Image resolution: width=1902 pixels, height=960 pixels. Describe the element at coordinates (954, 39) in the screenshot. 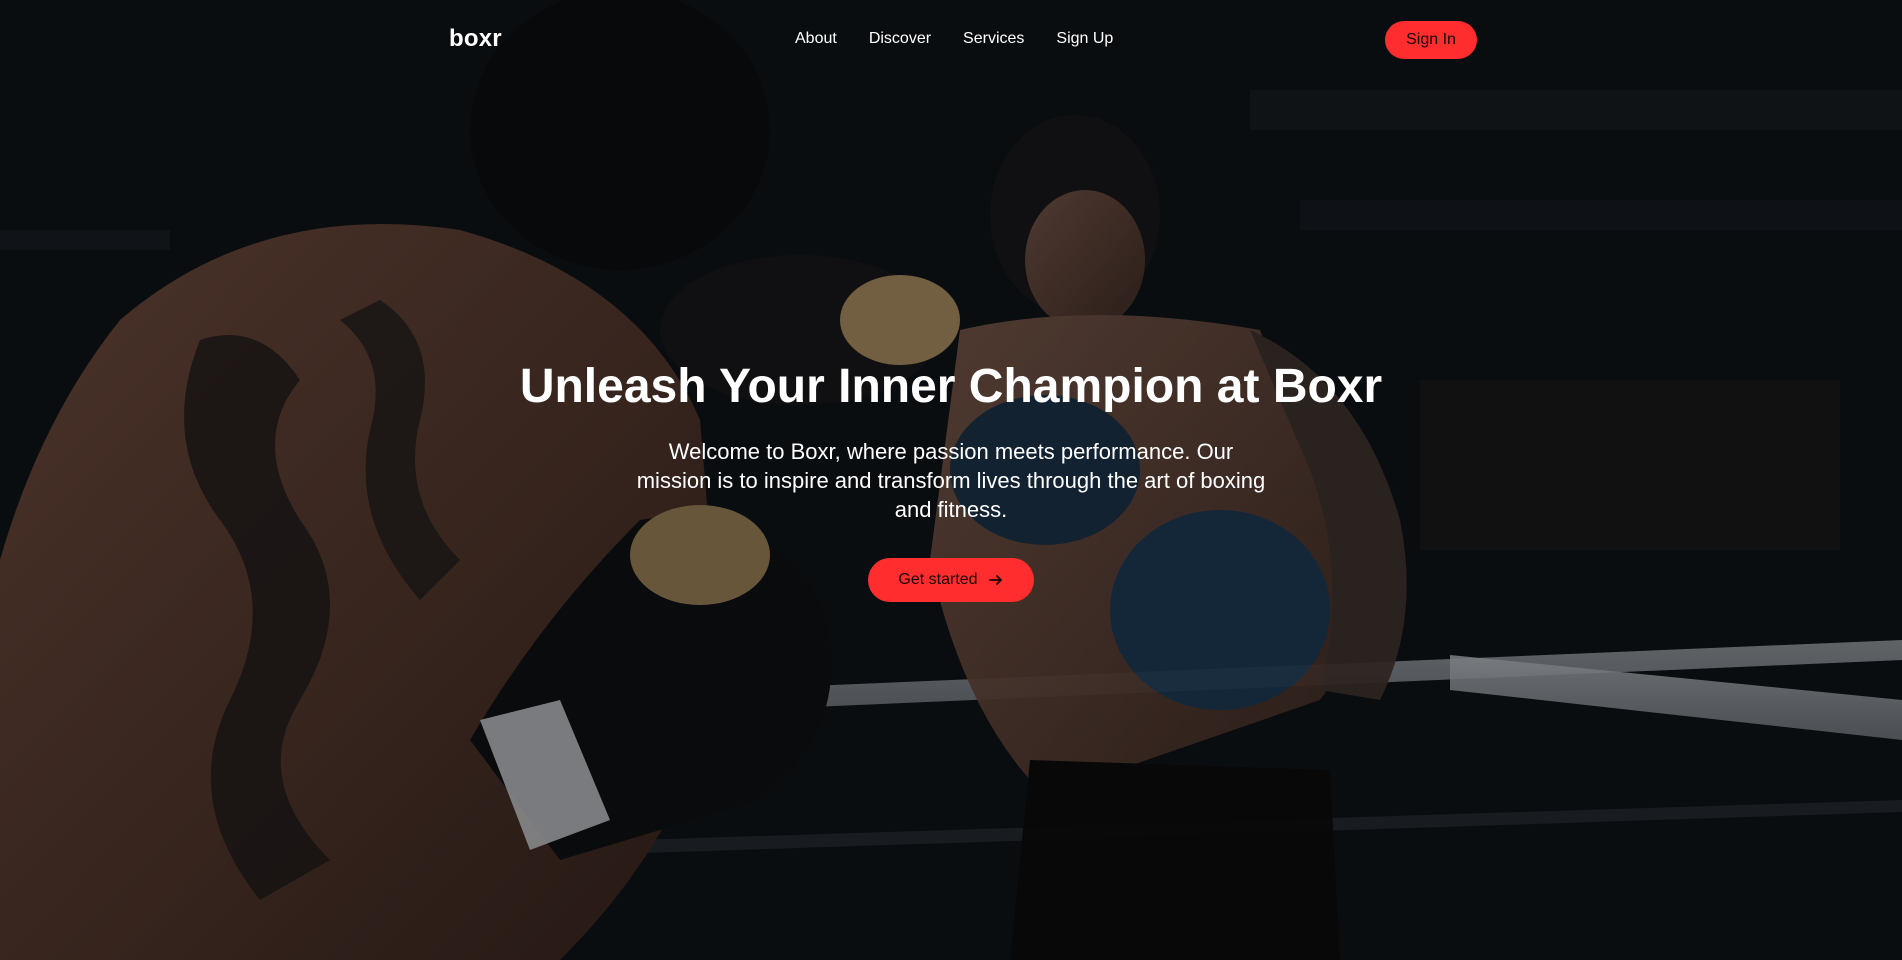

I see `nav-links: About Discover Services Sign Up` at that location.